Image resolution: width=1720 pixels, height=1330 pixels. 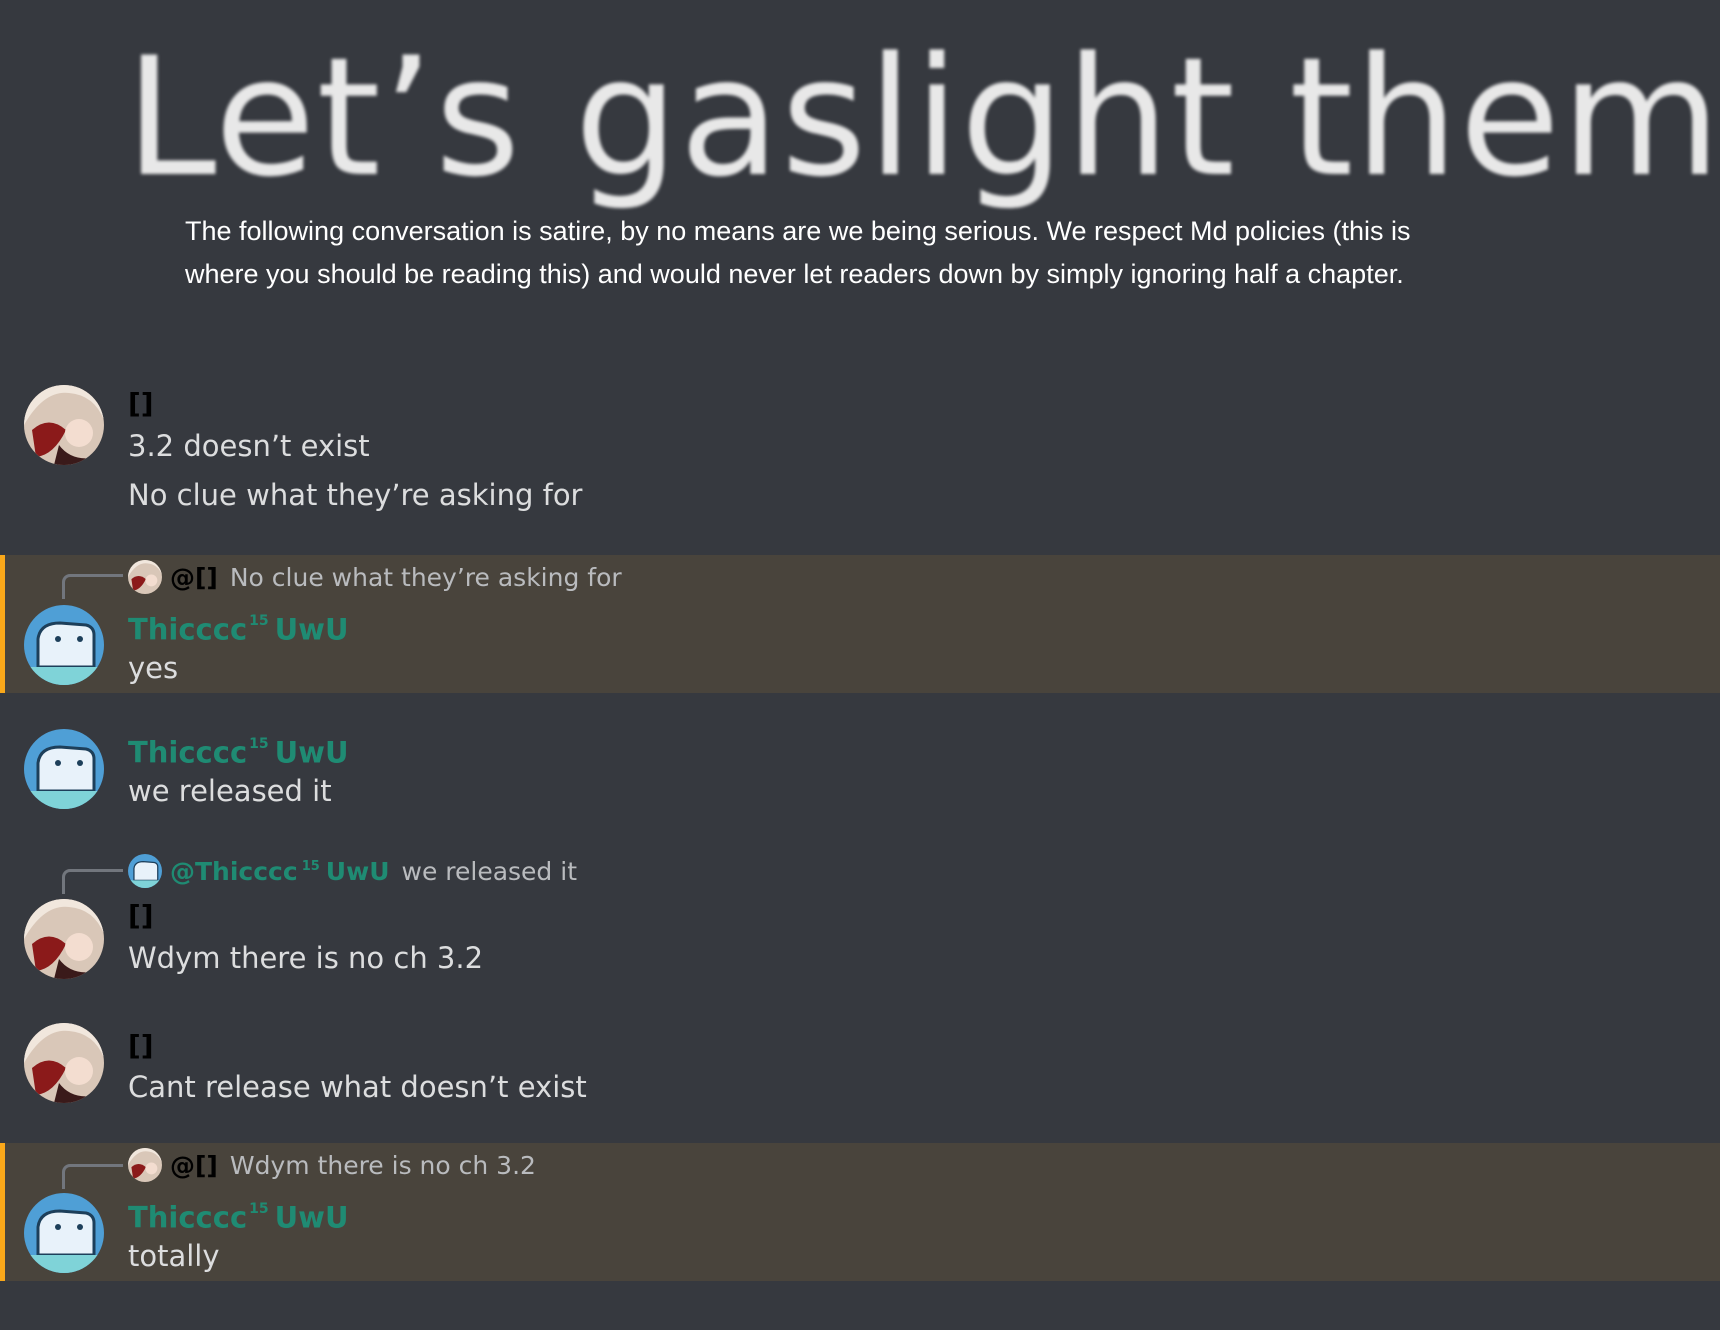 I want to click on message-text: No clue what they’re asking for, so click(x=355, y=495).